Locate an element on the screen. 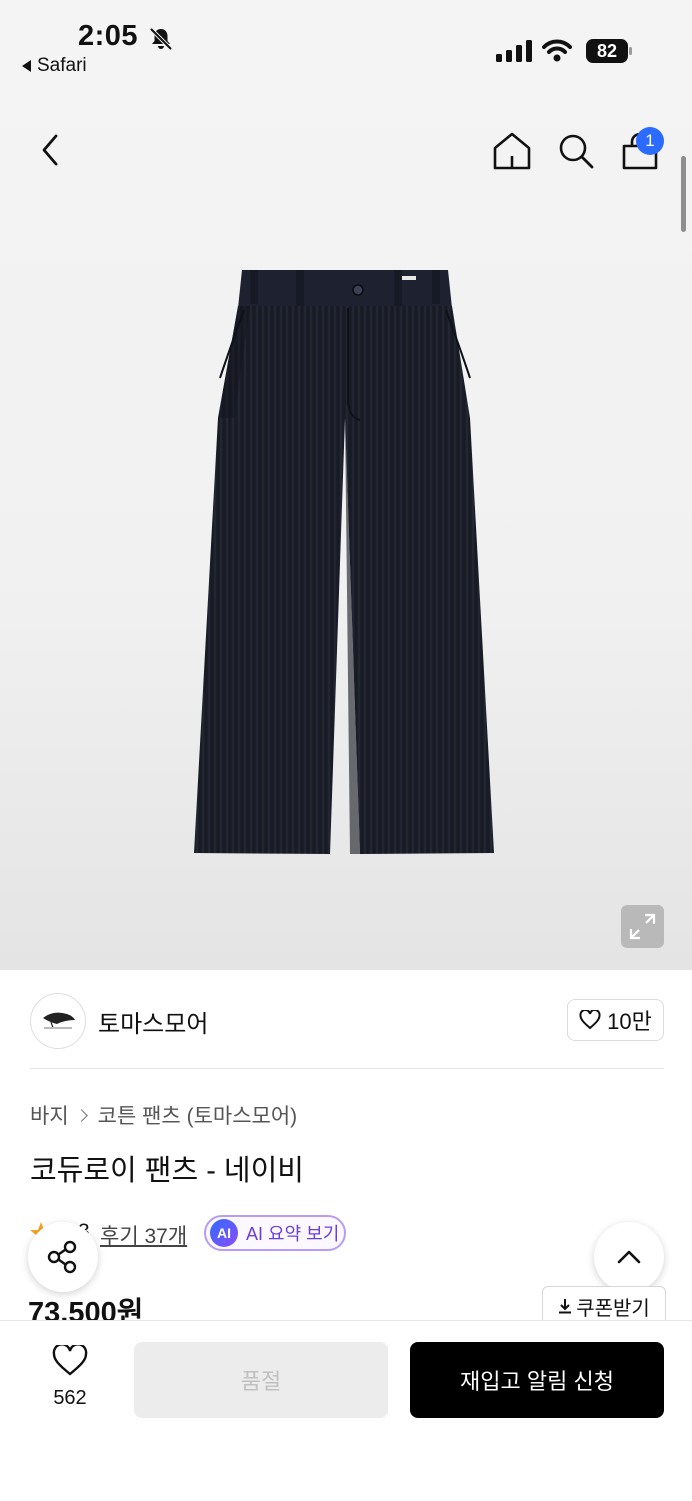 This screenshot has width=692, height=1501. share-icon is located at coordinates (62, 1257).